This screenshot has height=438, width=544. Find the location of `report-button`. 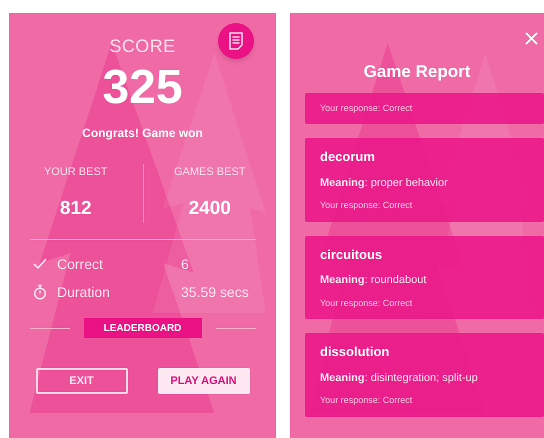

report-button is located at coordinates (236, 41).